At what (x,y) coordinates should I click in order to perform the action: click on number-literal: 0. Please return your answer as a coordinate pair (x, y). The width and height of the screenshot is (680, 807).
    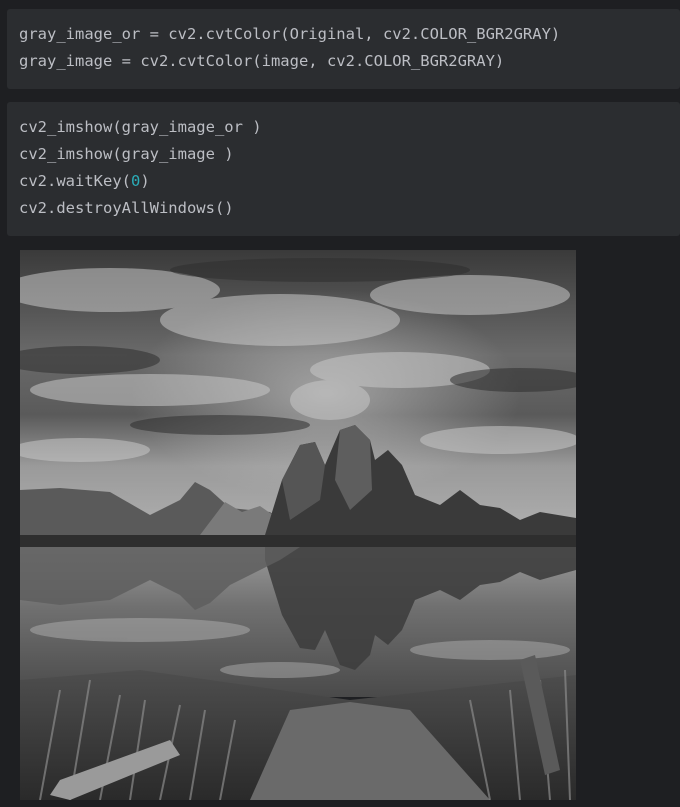
    Looking at the image, I should click on (135, 181).